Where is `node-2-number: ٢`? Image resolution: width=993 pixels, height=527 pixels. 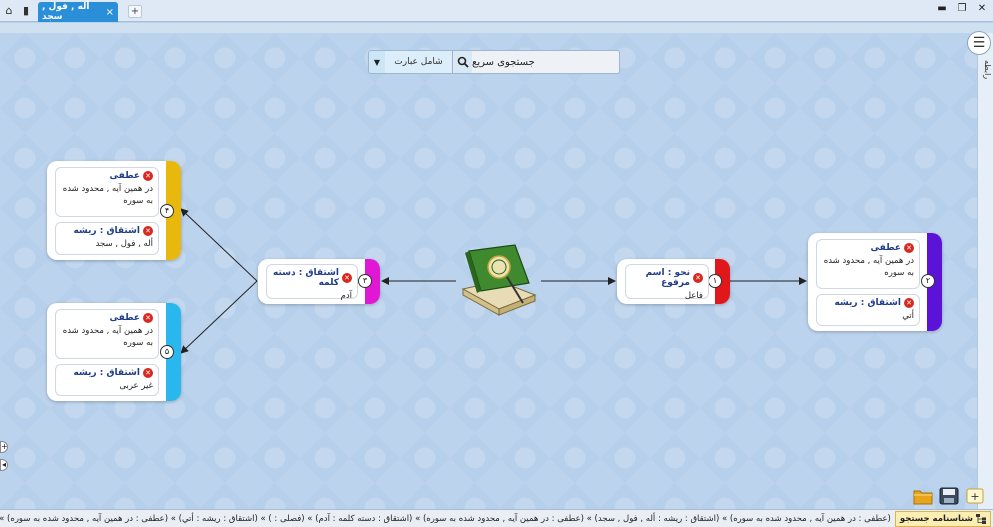 node-2-number: ٢ is located at coordinates (928, 281).